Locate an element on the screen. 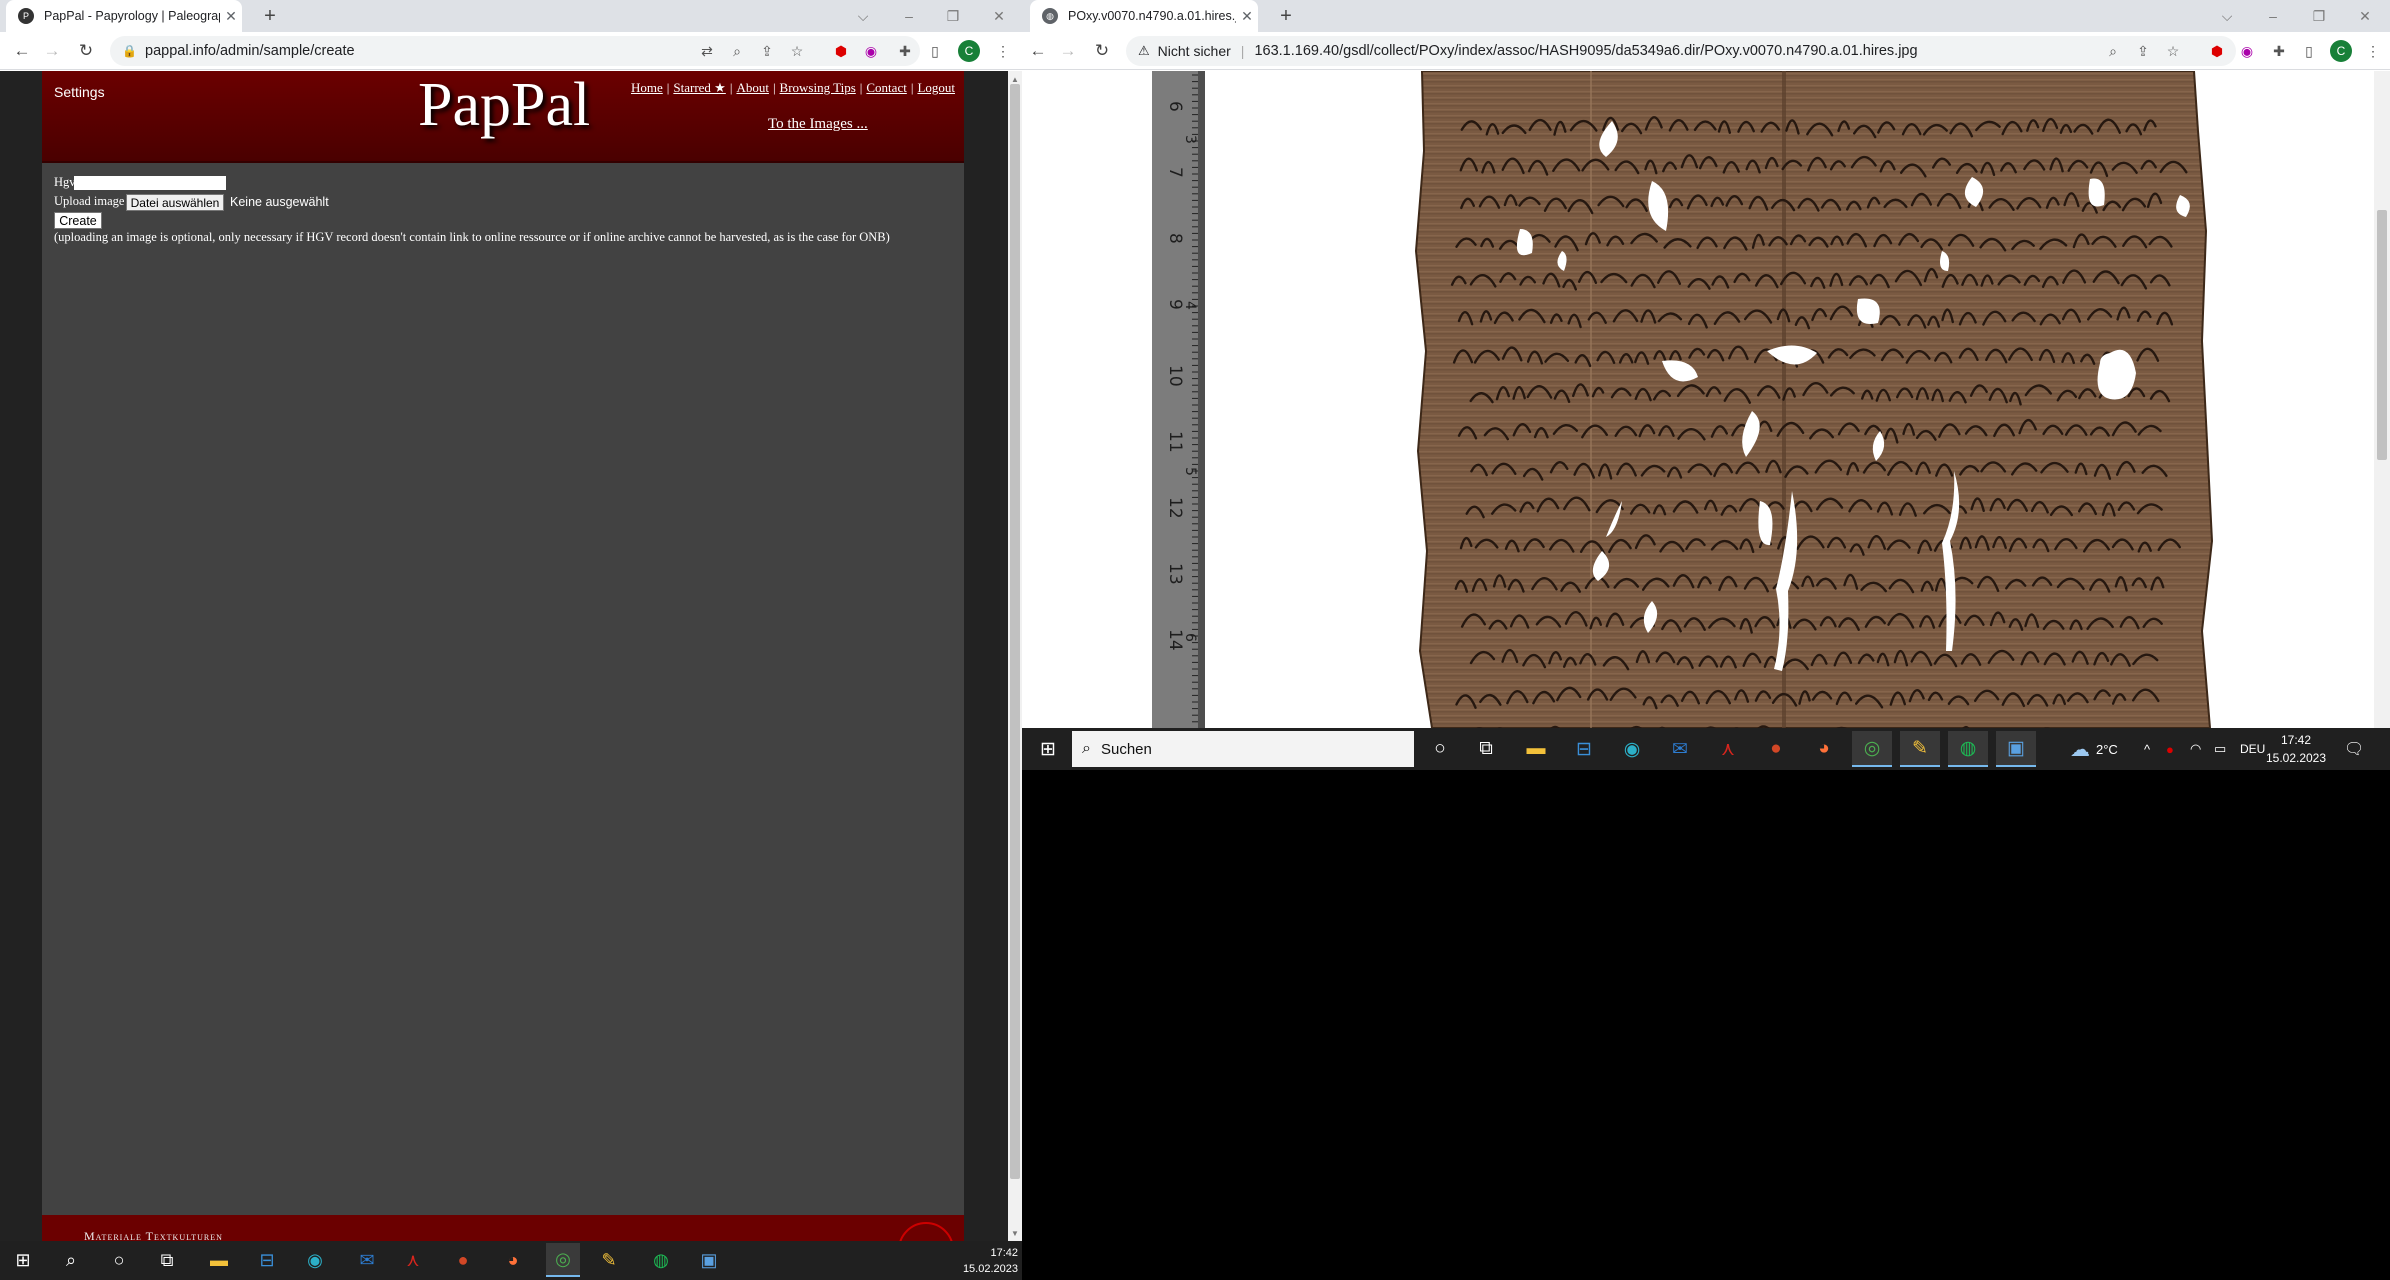  weather-widget: ☁ 2°C is located at coordinates (2094, 749).